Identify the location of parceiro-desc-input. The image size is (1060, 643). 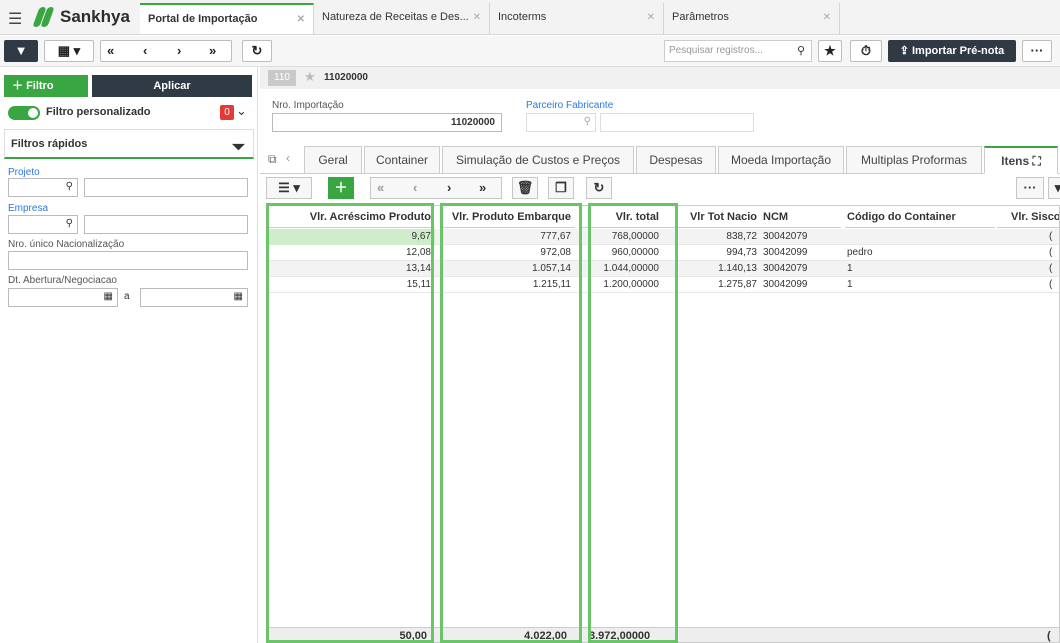
(677, 122).